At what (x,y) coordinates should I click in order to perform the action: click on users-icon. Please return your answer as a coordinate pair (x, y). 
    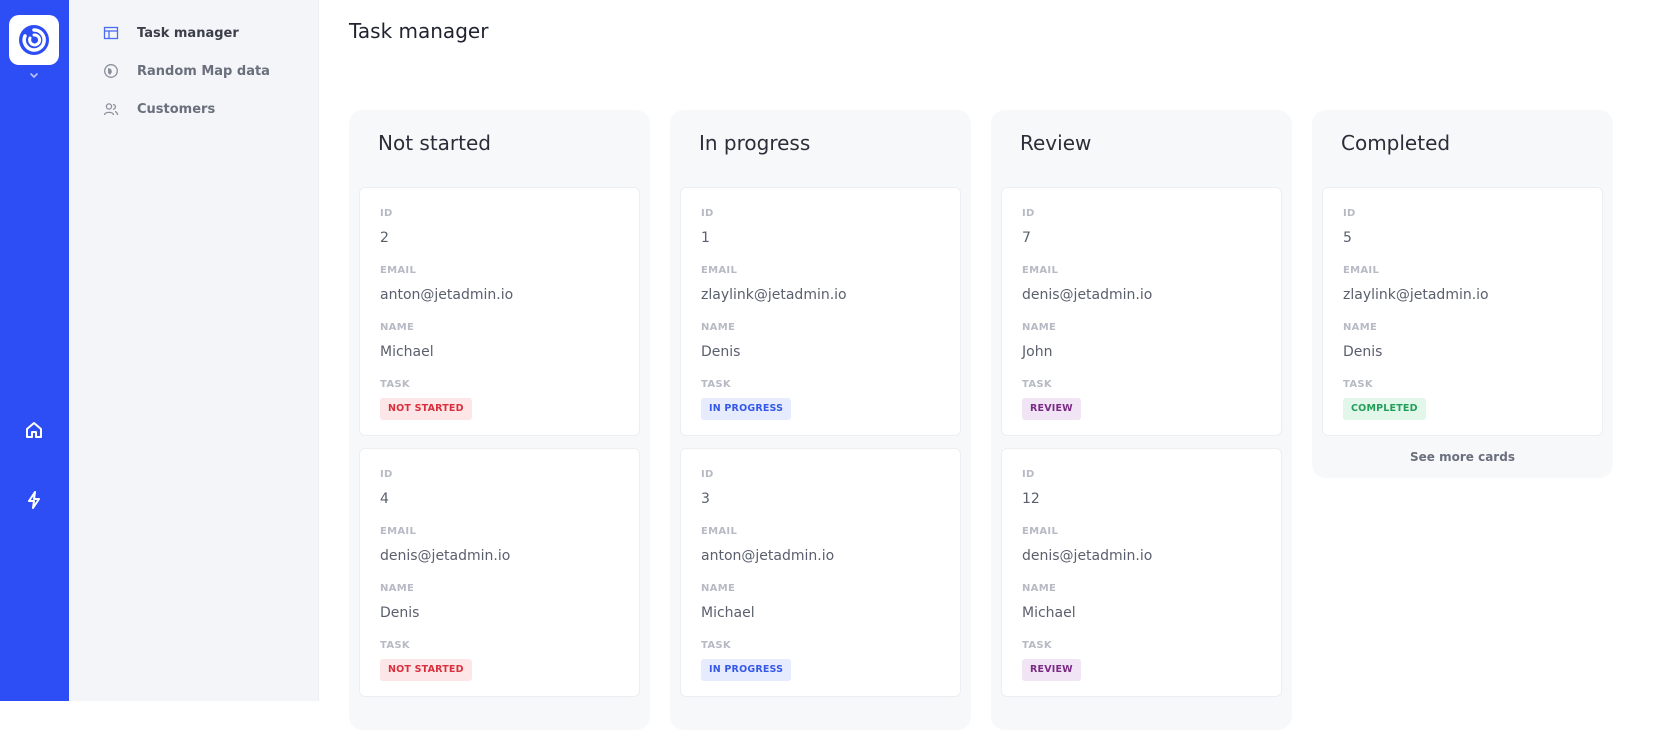
    Looking at the image, I should click on (111, 109).